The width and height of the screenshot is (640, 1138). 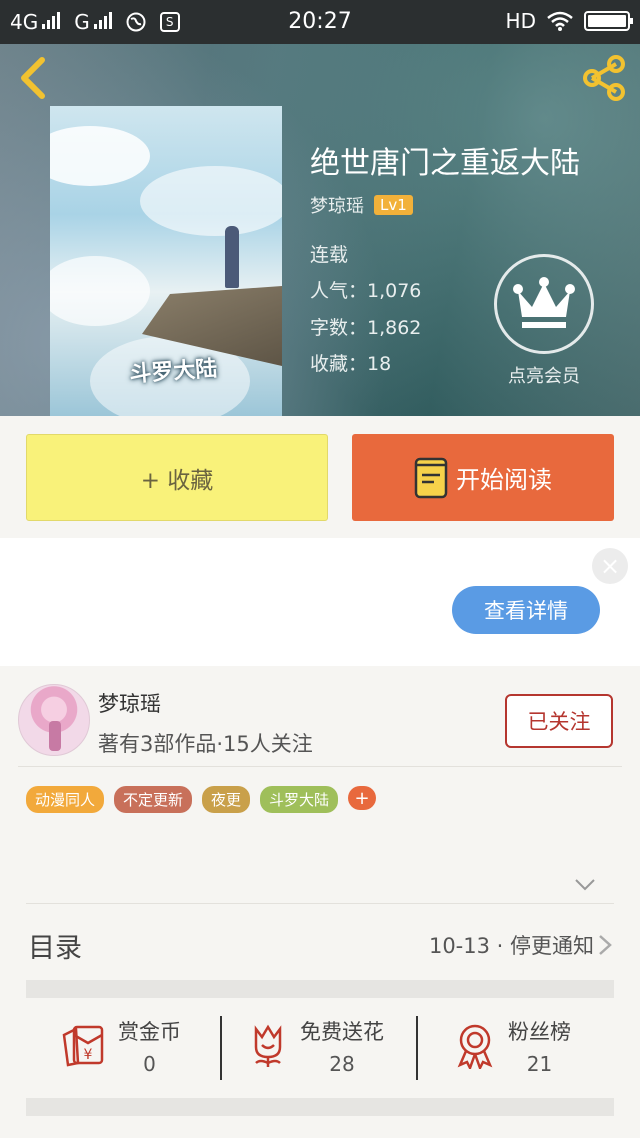 I want to click on cover-title-art: 斗罗大陆, so click(x=173, y=372).